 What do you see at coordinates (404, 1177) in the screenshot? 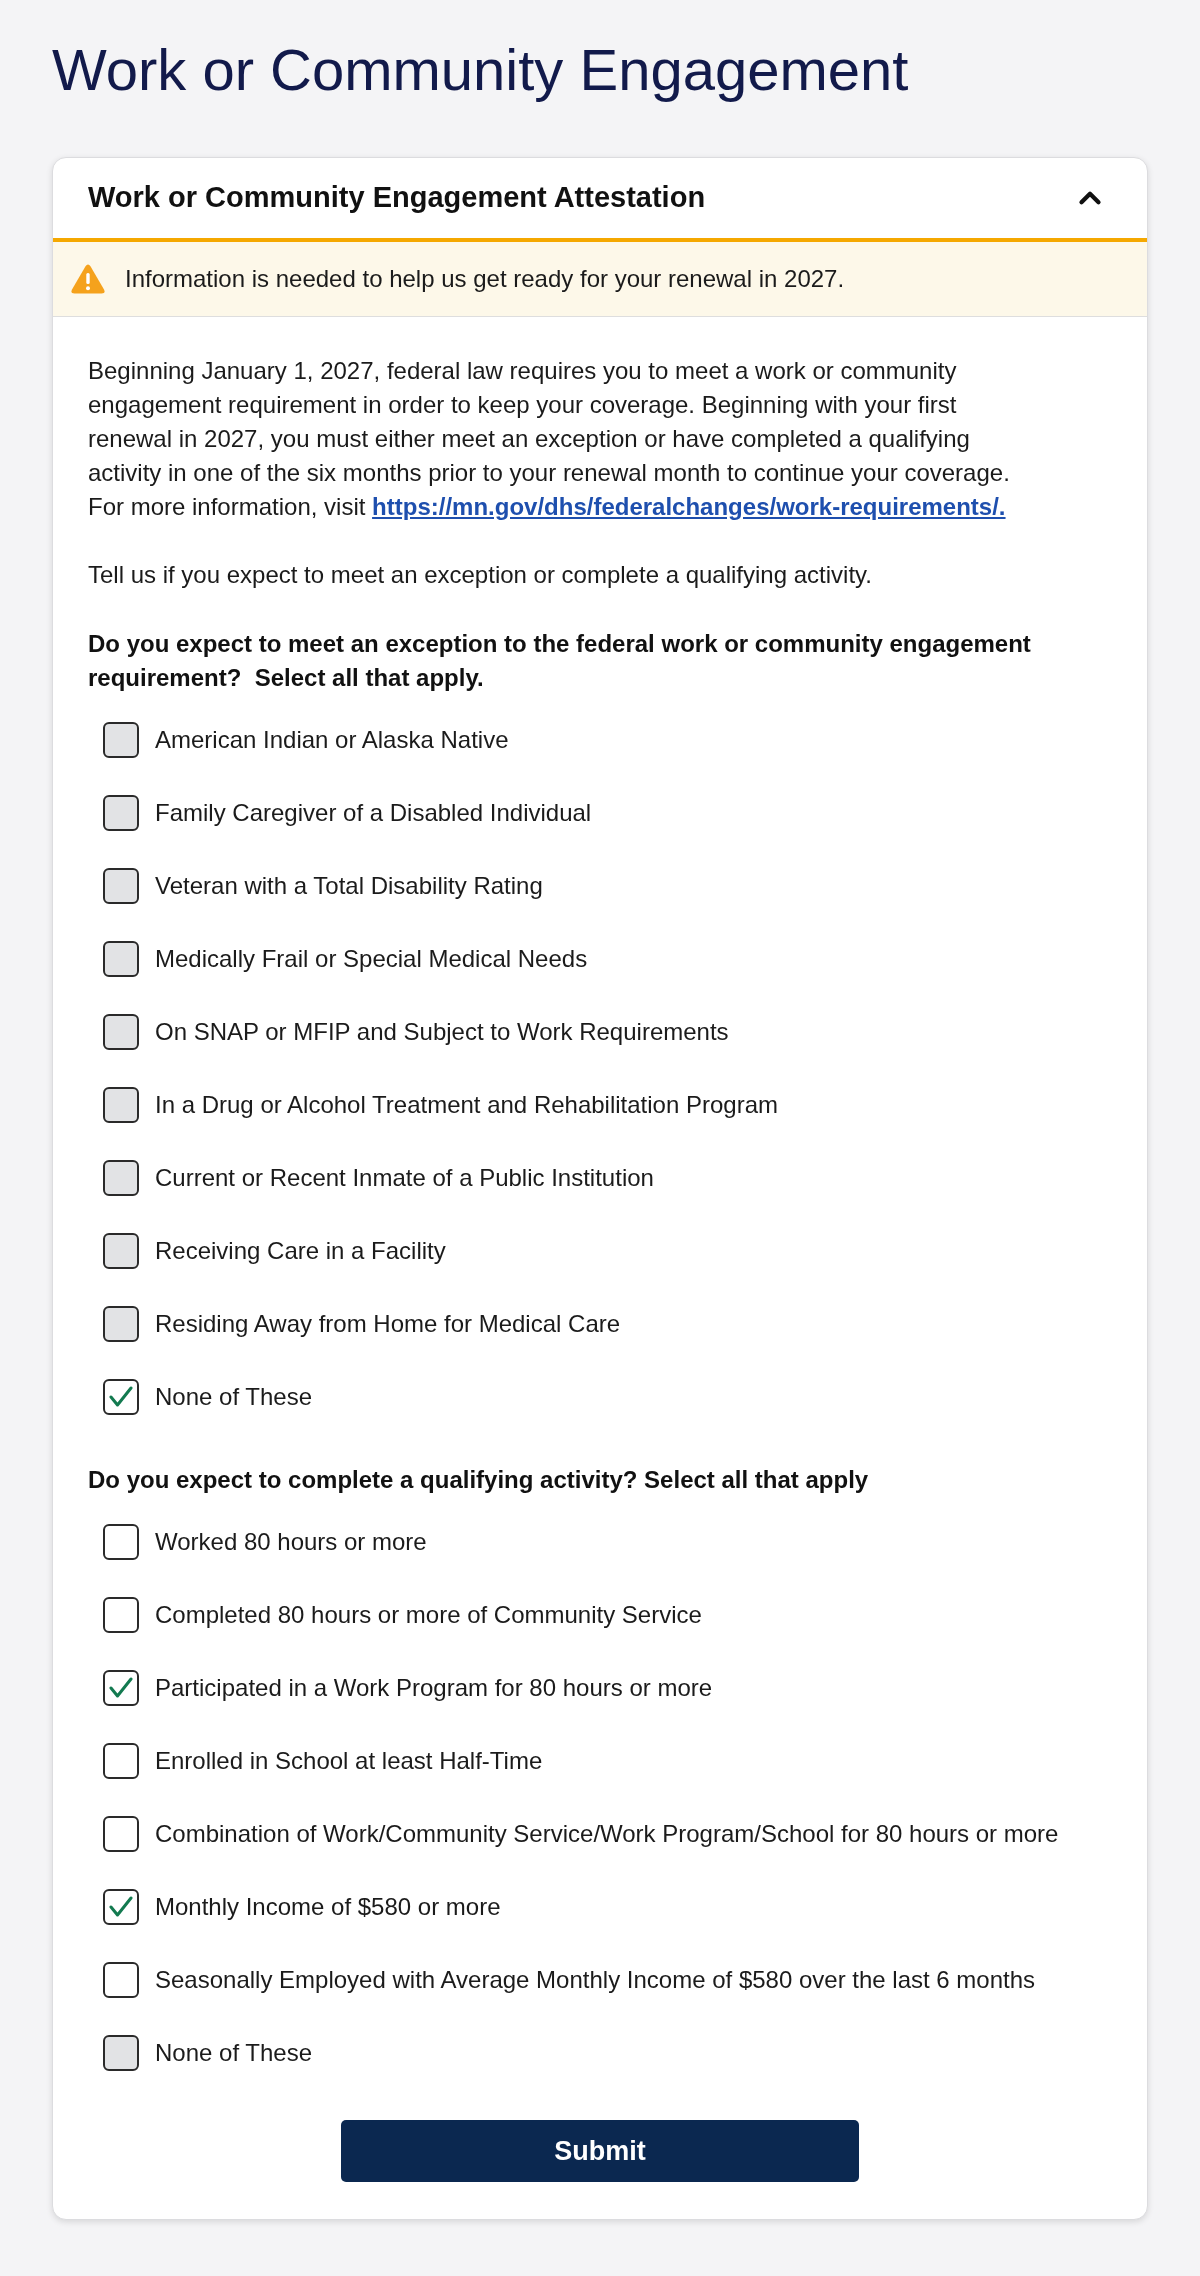
I see `checkbox-label: Current or Recent Inmate of a Public Institution` at bounding box center [404, 1177].